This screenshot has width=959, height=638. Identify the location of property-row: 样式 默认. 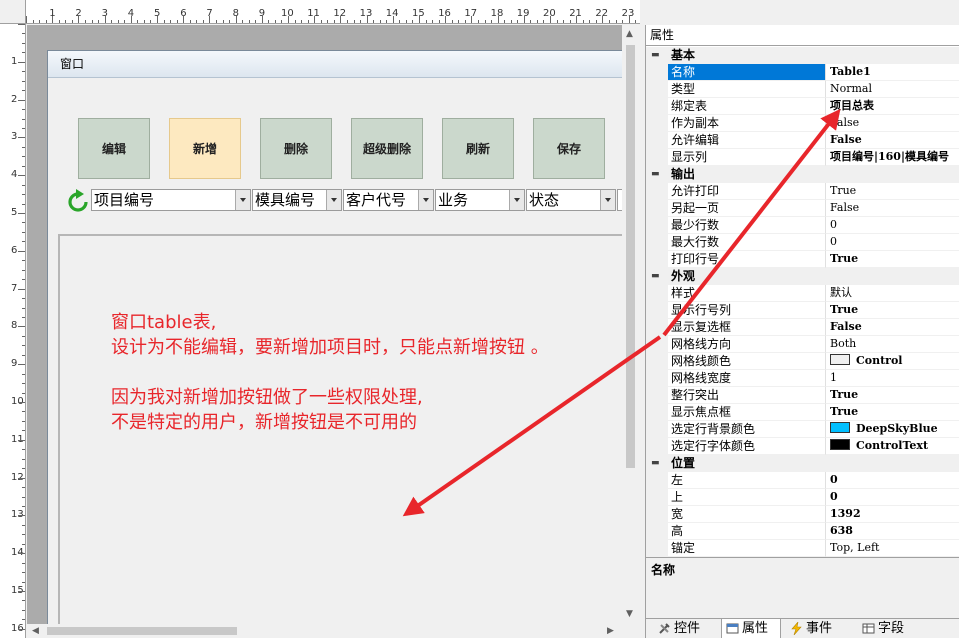
(802, 293).